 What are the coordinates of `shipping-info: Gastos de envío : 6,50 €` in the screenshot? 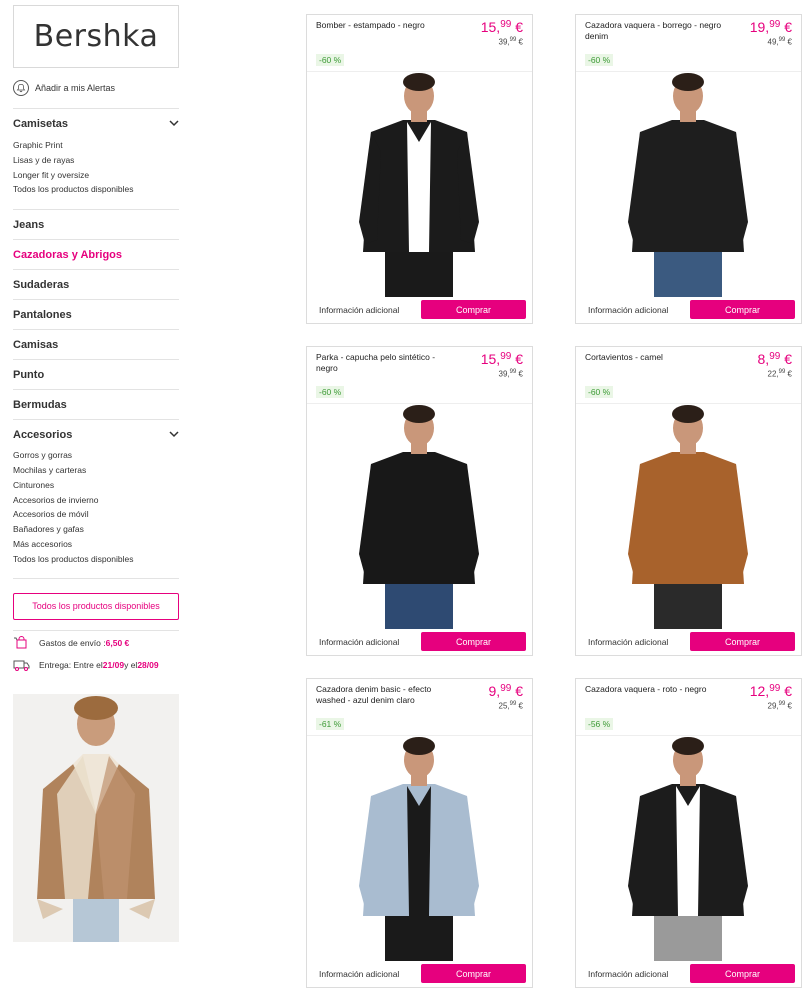 It's located at (96, 642).